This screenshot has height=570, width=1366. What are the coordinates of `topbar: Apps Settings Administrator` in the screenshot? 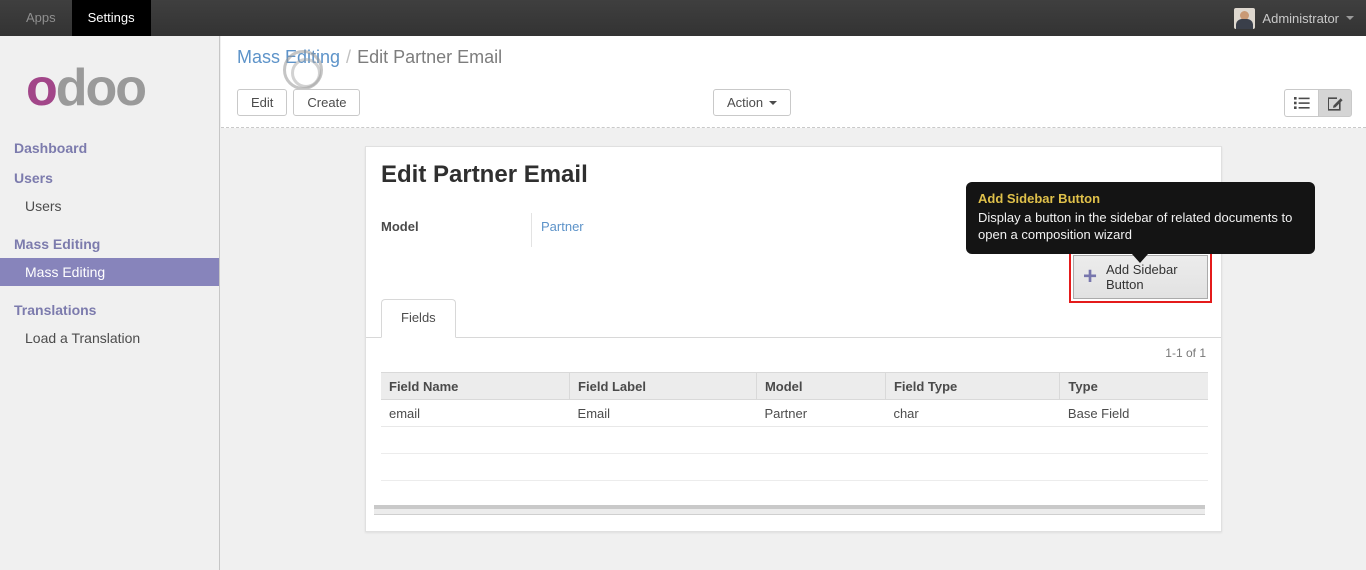 It's located at (683, 18).